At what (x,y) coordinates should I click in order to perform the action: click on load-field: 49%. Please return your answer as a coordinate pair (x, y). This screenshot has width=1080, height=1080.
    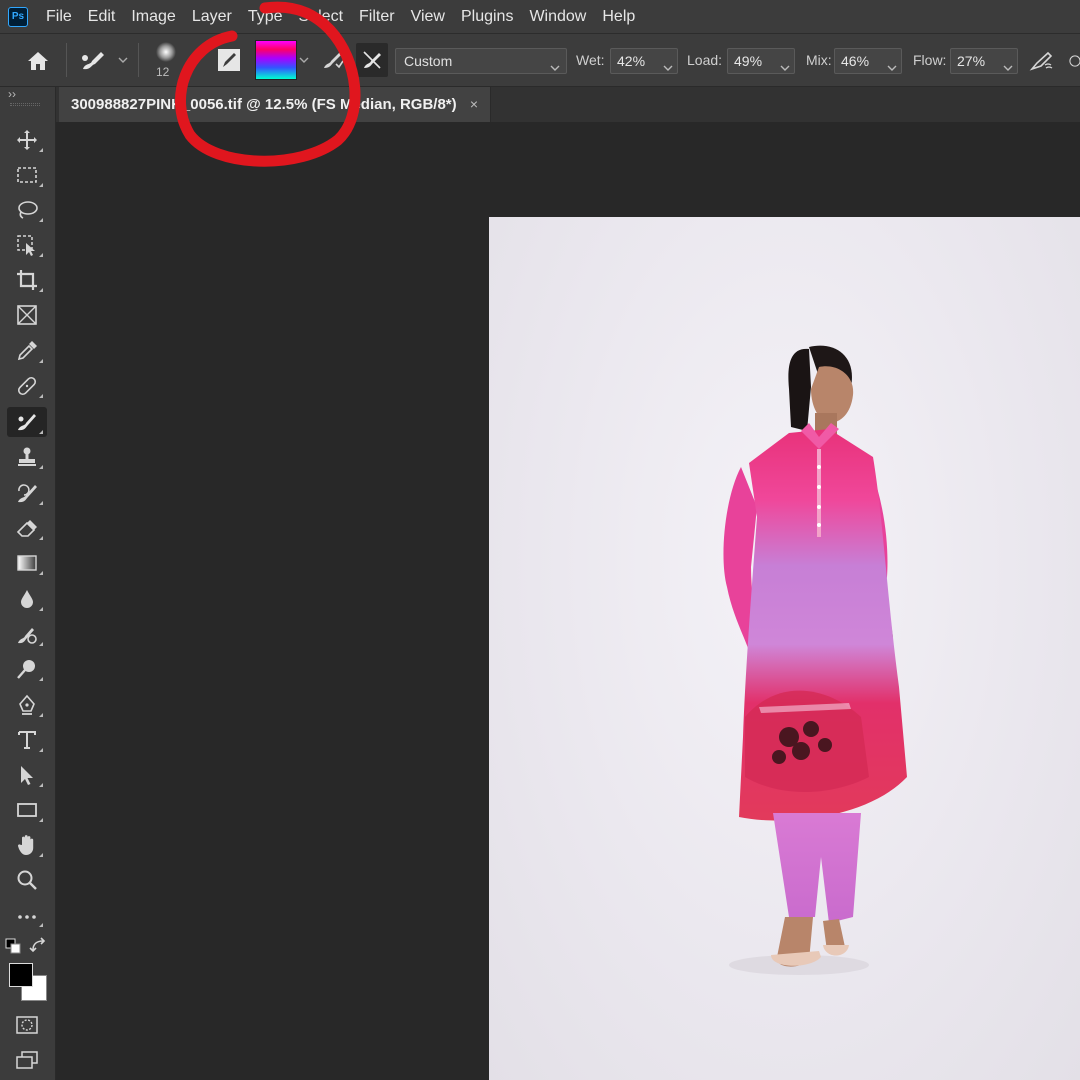
    Looking at the image, I should click on (761, 61).